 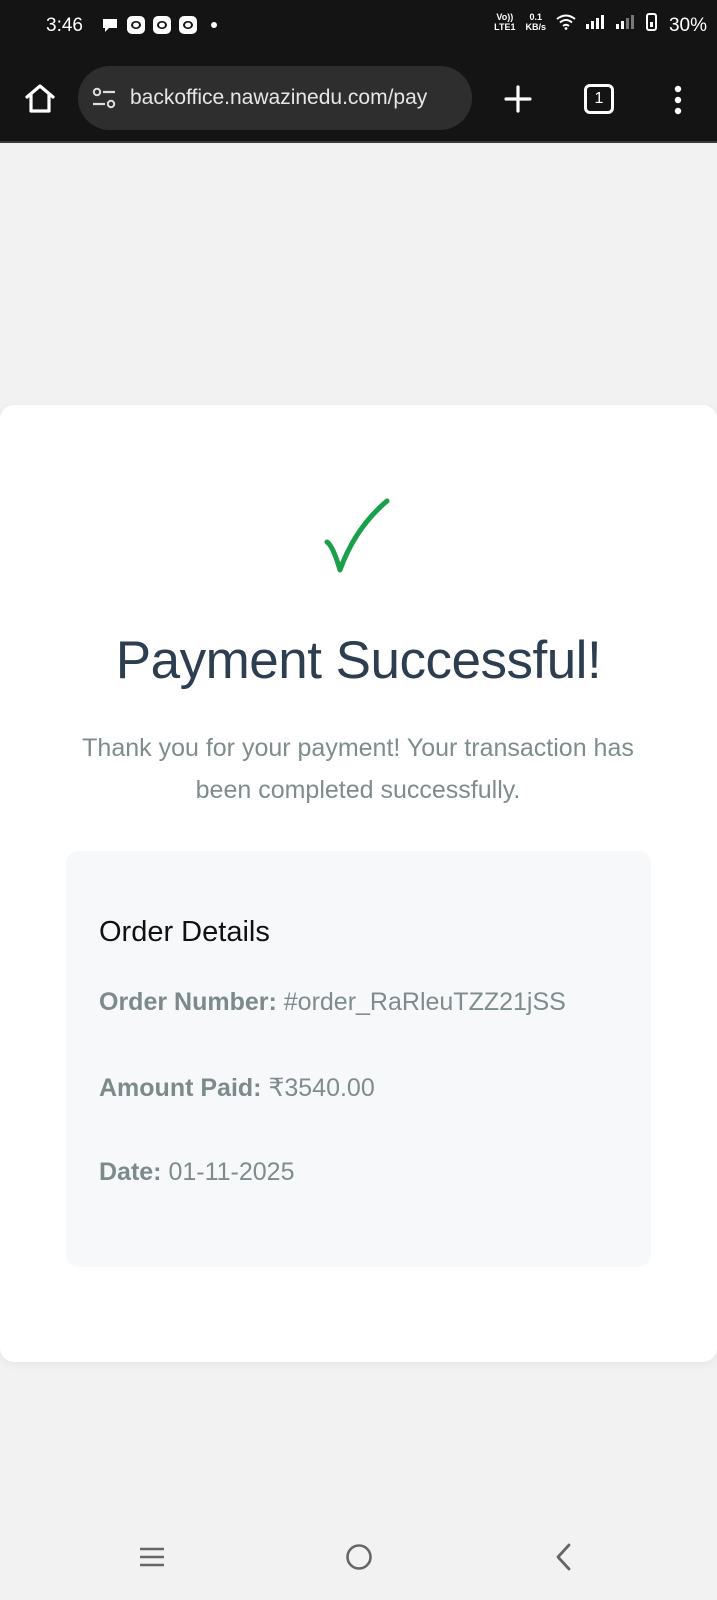 What do you see at coordinates (626, 22) in the screenshot?
I see `signal-sim2-icon` at bounding box center [626, 22].